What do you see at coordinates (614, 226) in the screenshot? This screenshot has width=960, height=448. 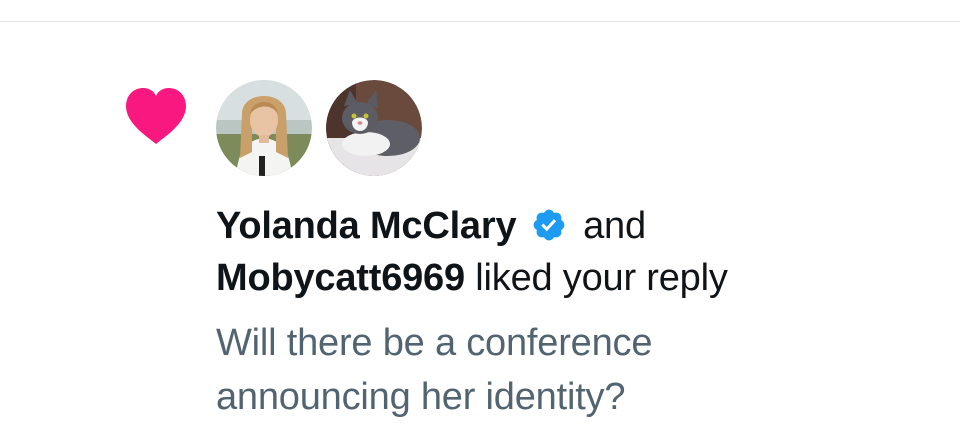 I see `conjunction-text: and` at bounding box center [614, 226].